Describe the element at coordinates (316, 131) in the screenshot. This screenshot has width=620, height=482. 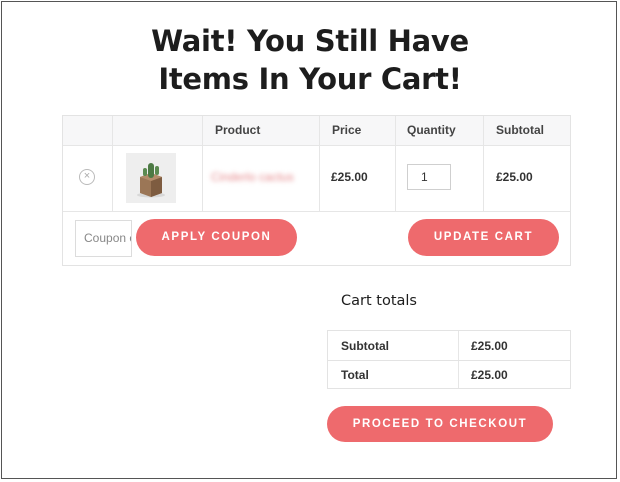
I see `cart-table-header: Product Price Quantity Subtotal` at that location.